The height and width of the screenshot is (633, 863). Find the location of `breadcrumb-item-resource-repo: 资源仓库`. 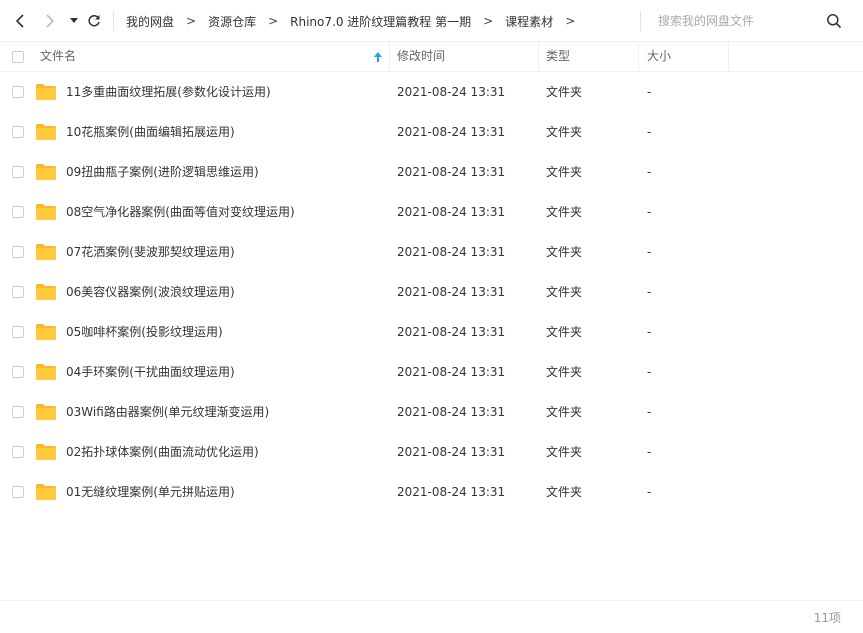

breadcrumb-item-resource-repo: 资源仓库 is located at coordinates (232, 21).